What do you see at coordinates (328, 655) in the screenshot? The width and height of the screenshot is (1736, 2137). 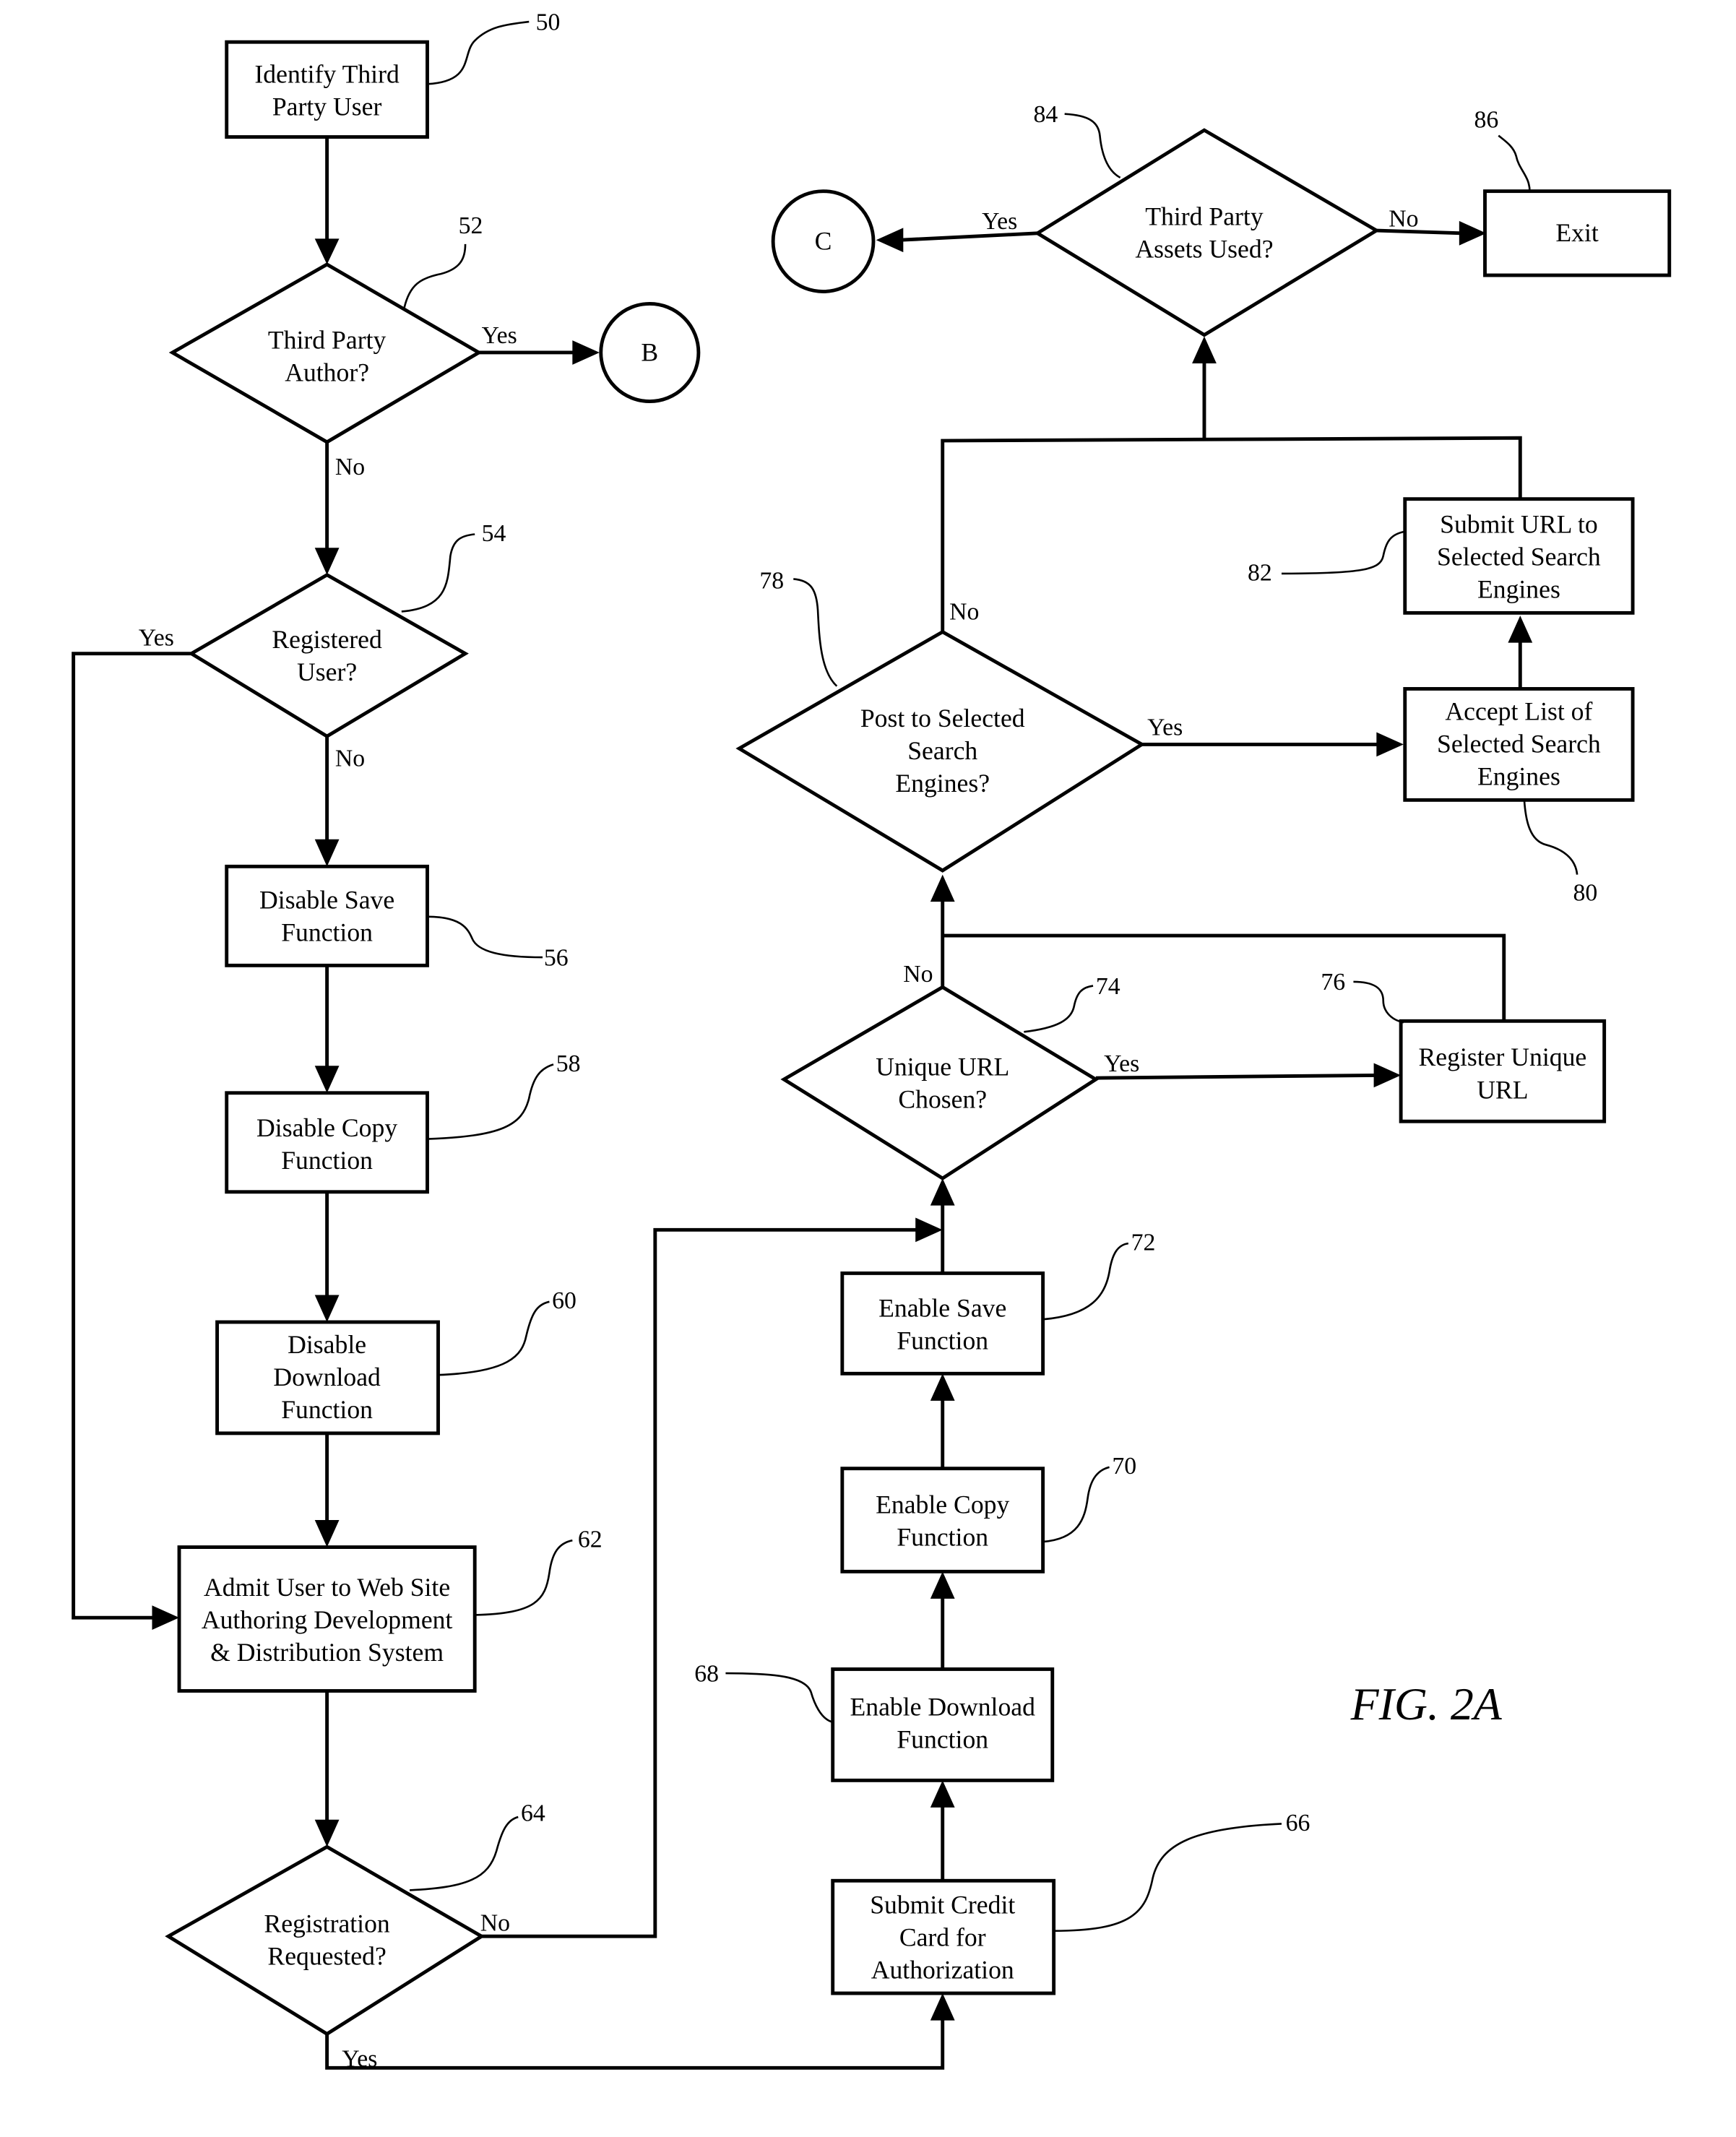 I see `decision-registered-user: Registered User?` at bounding box center [328, 655].